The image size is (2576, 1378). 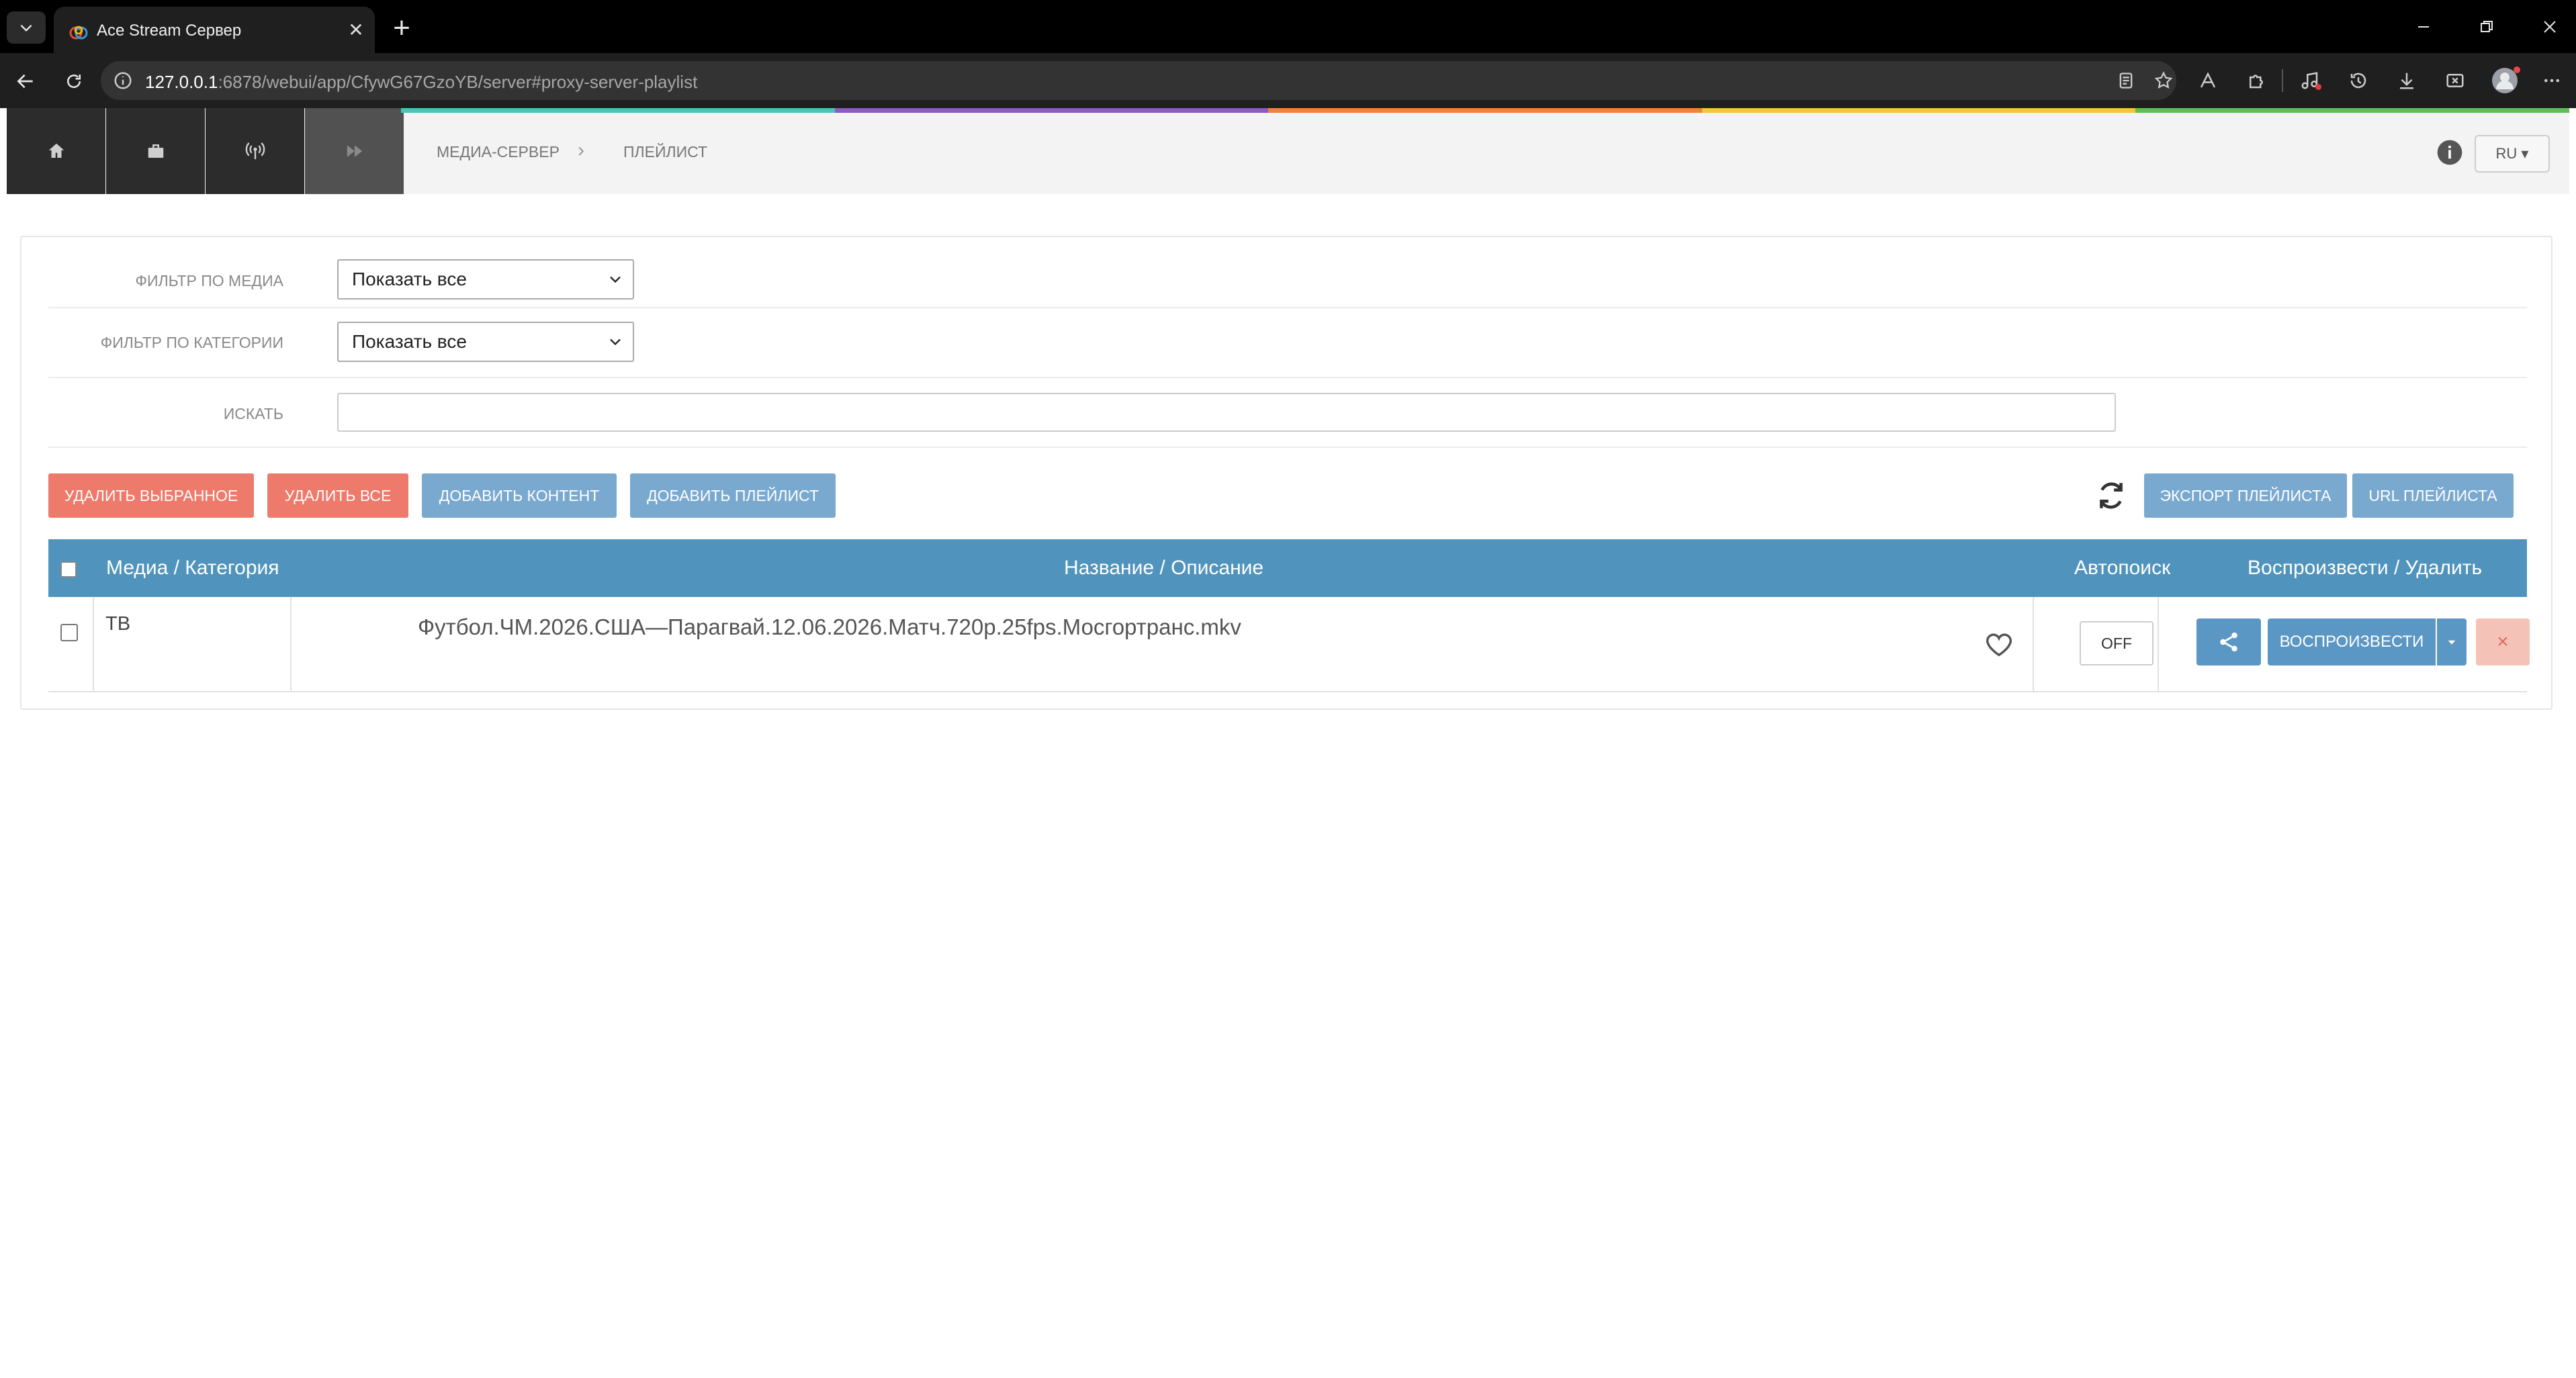 What do you see at coordinates (2122, 568) in the screenshot?
I see `column-autosearch: Автопоиск` at bounding box center [2122, 568].